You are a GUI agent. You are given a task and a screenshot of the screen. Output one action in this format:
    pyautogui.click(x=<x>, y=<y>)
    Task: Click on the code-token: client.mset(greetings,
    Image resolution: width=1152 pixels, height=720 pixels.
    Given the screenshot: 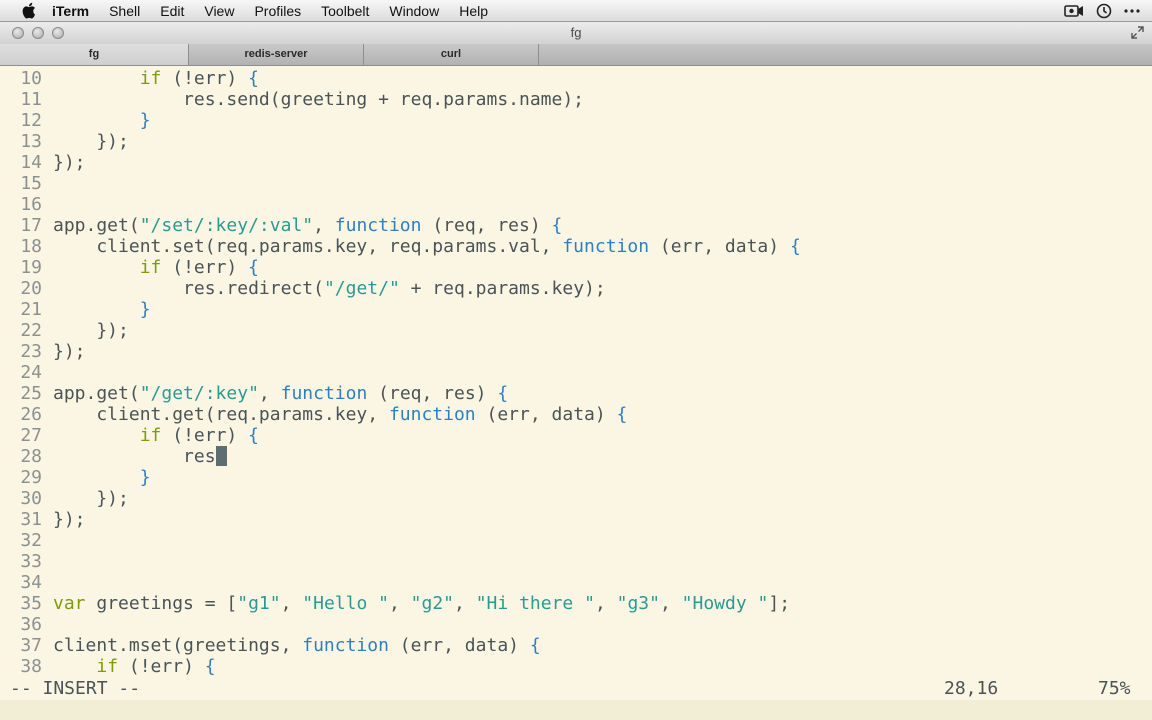 What is the action you would take?
    pyautogui.click(x=178, y=645)
    